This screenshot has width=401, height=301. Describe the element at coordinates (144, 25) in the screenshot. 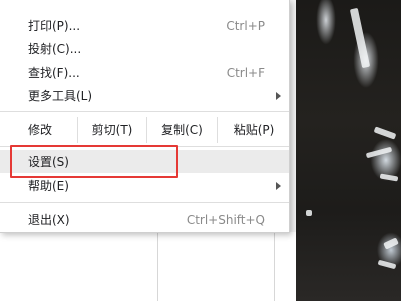

I see `menu-item-print: 打印(P)... Ctrl+P` at that location.